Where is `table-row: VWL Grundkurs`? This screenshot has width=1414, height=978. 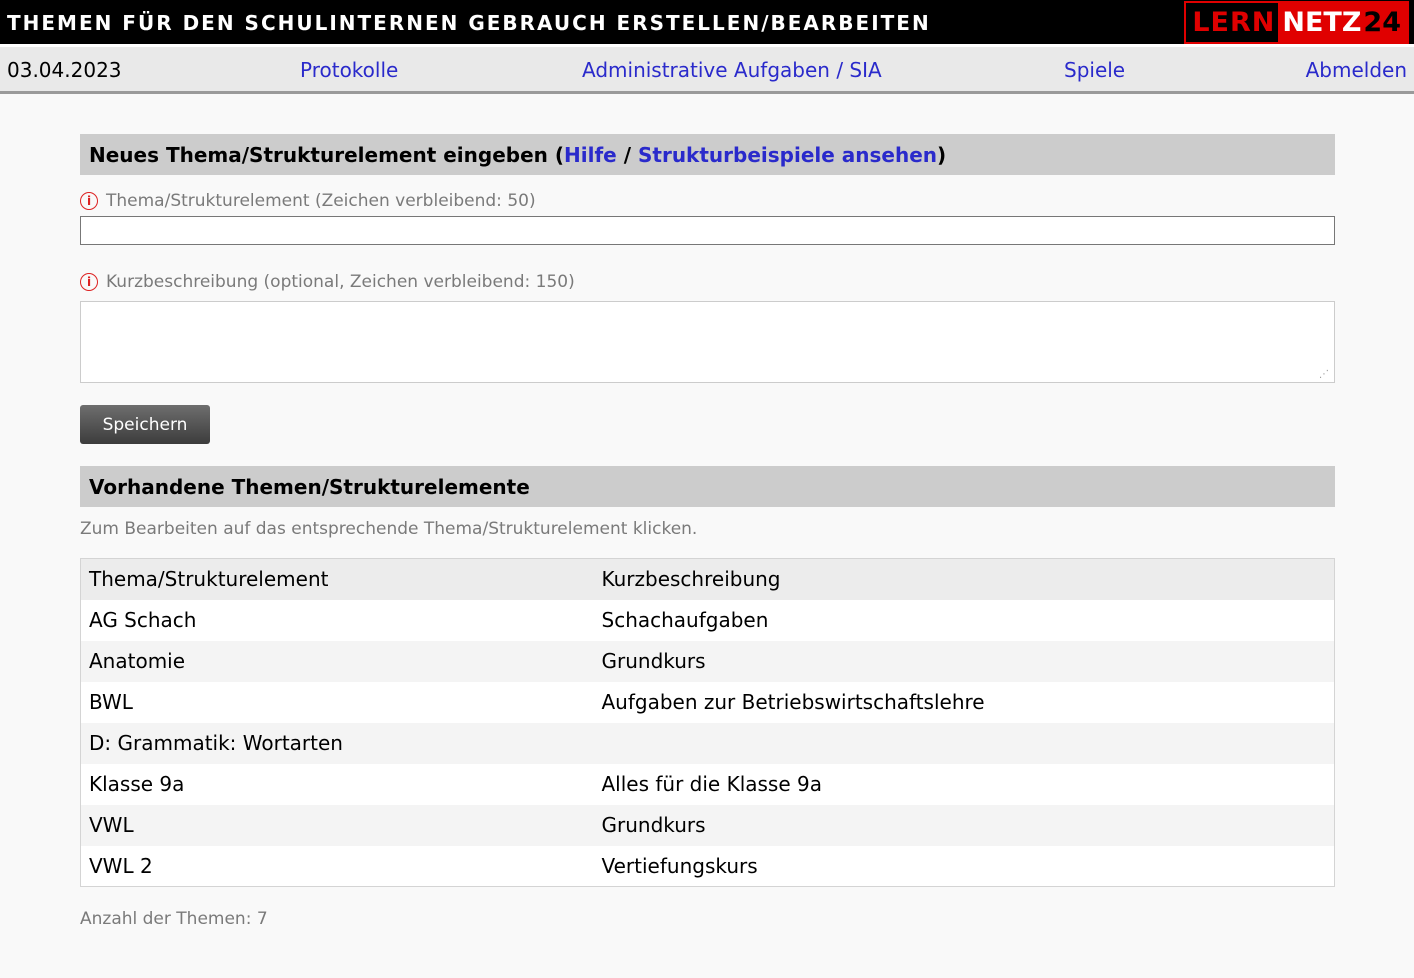
table-row: VWL Grundkurs is located at coordinates (707, 825).